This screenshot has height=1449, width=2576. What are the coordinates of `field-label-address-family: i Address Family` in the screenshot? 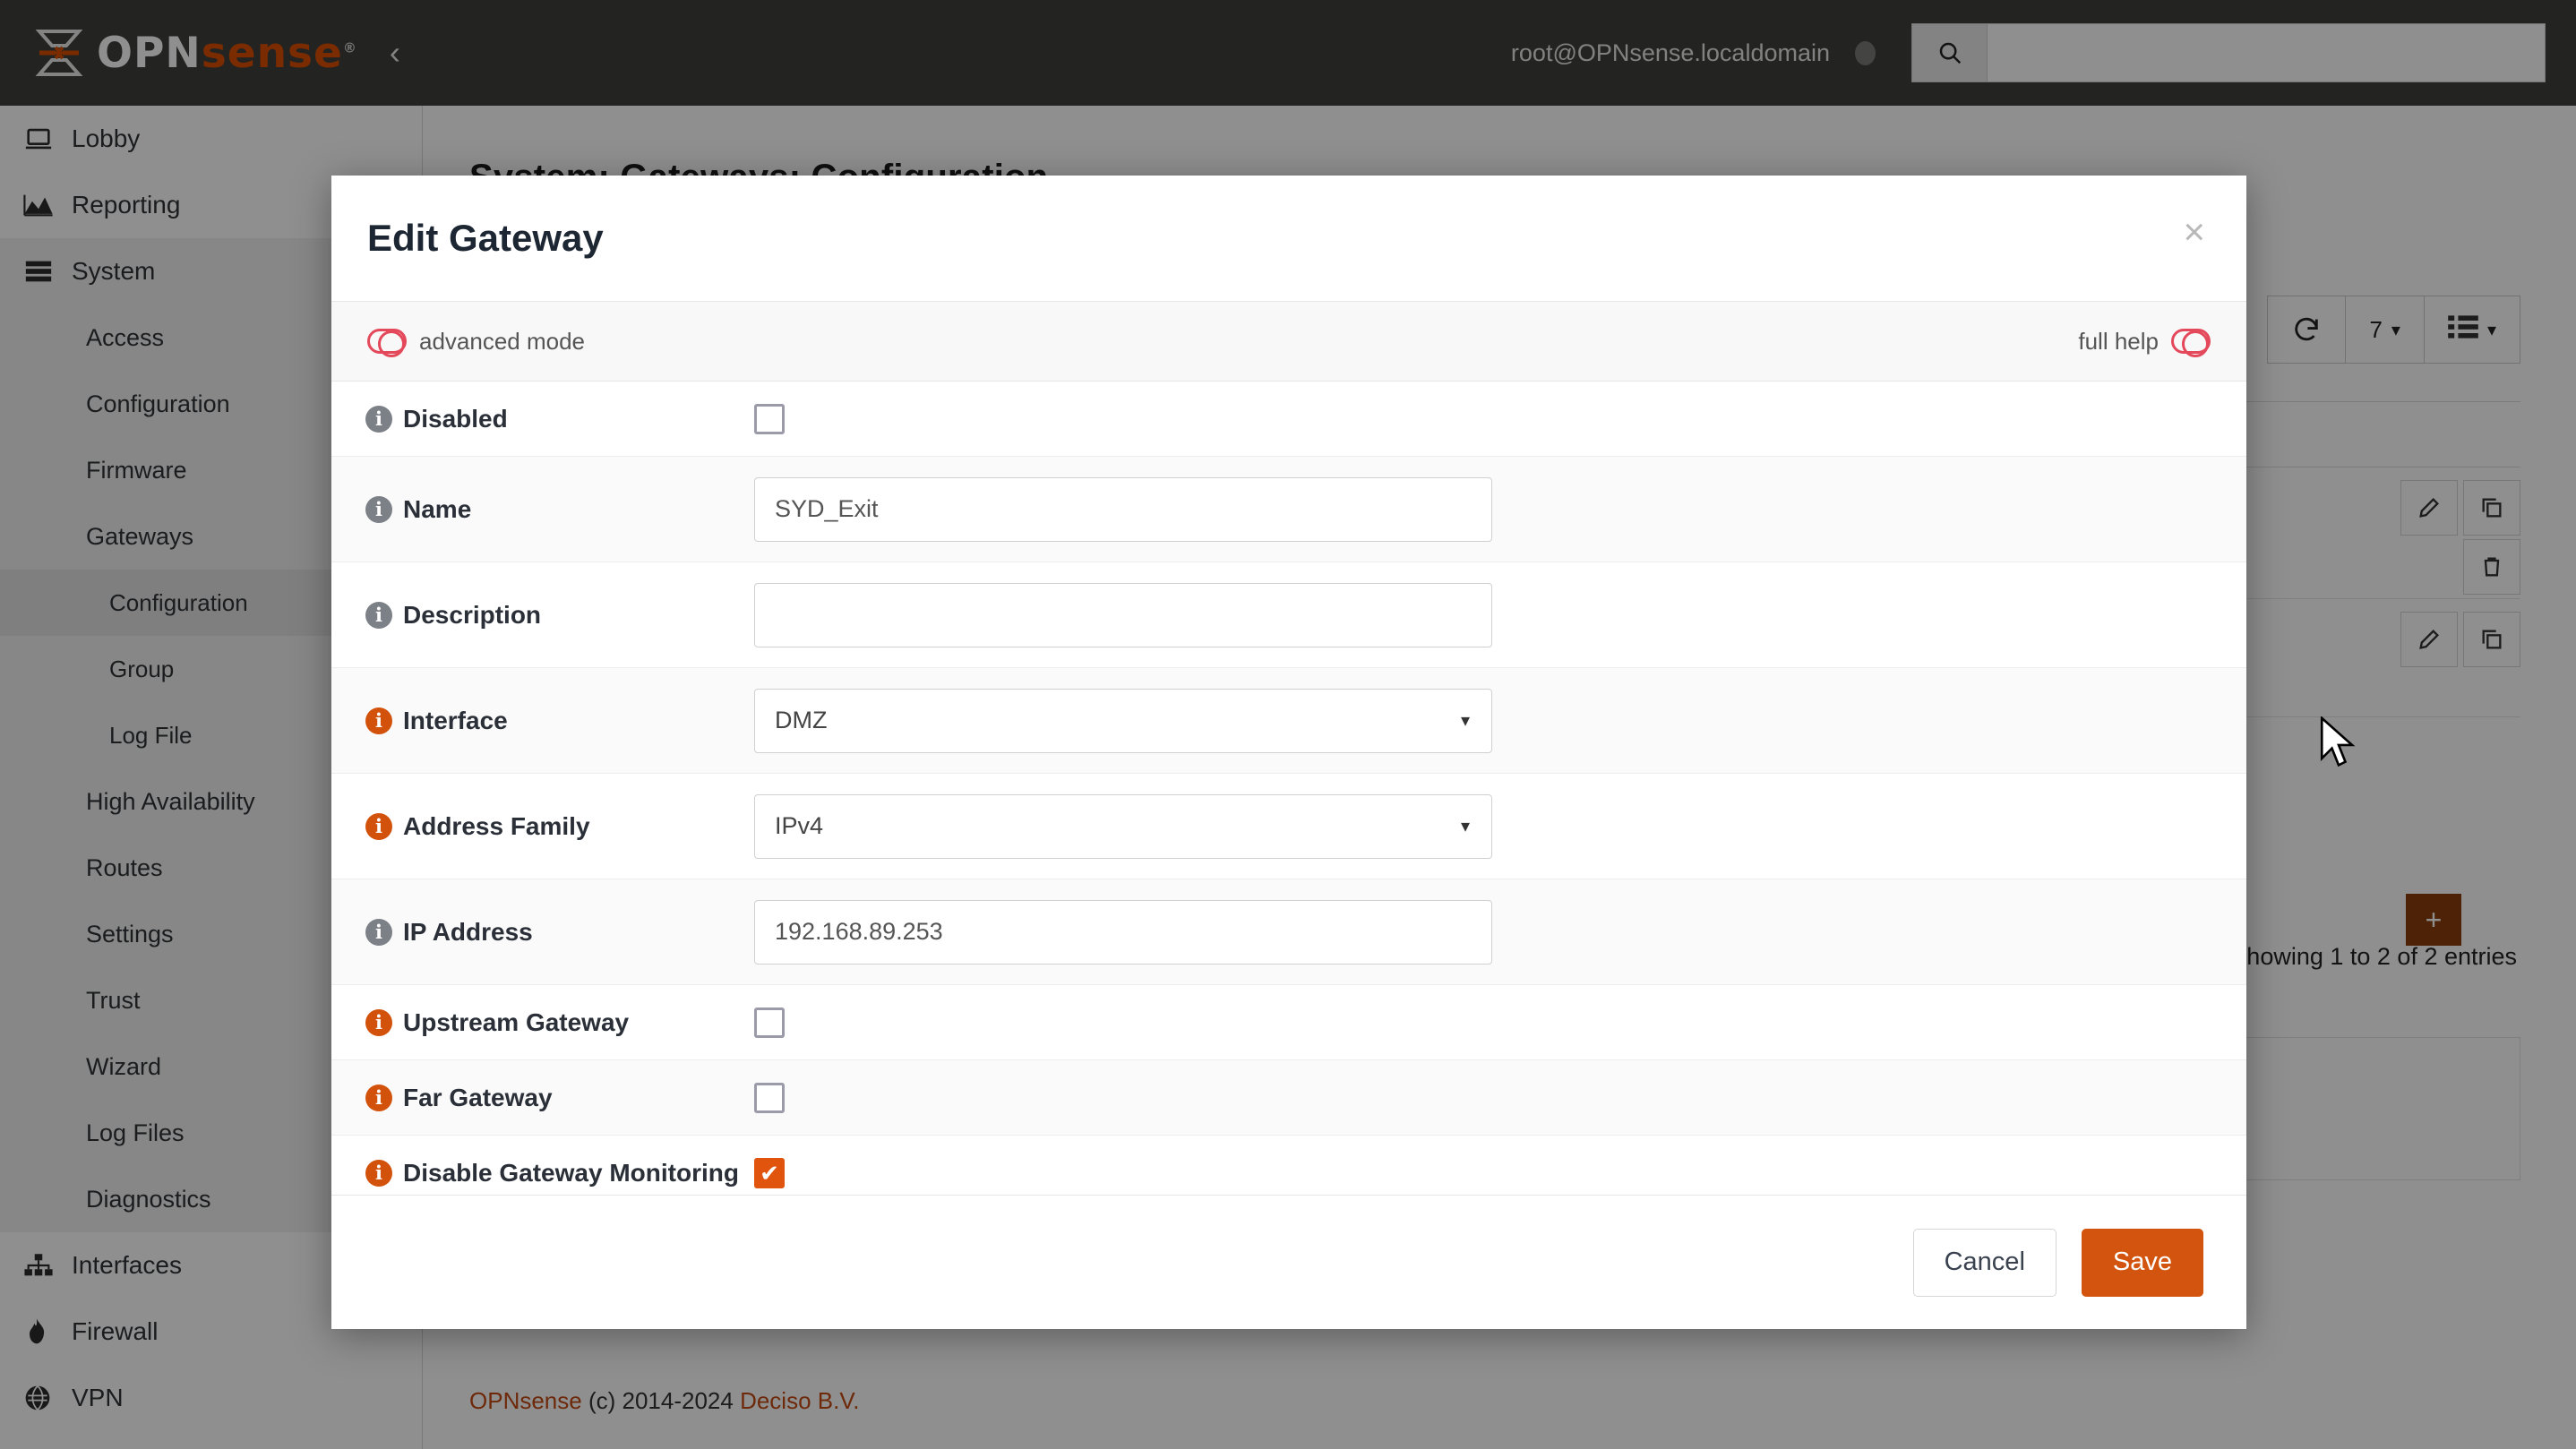 It's located at (542, 827).